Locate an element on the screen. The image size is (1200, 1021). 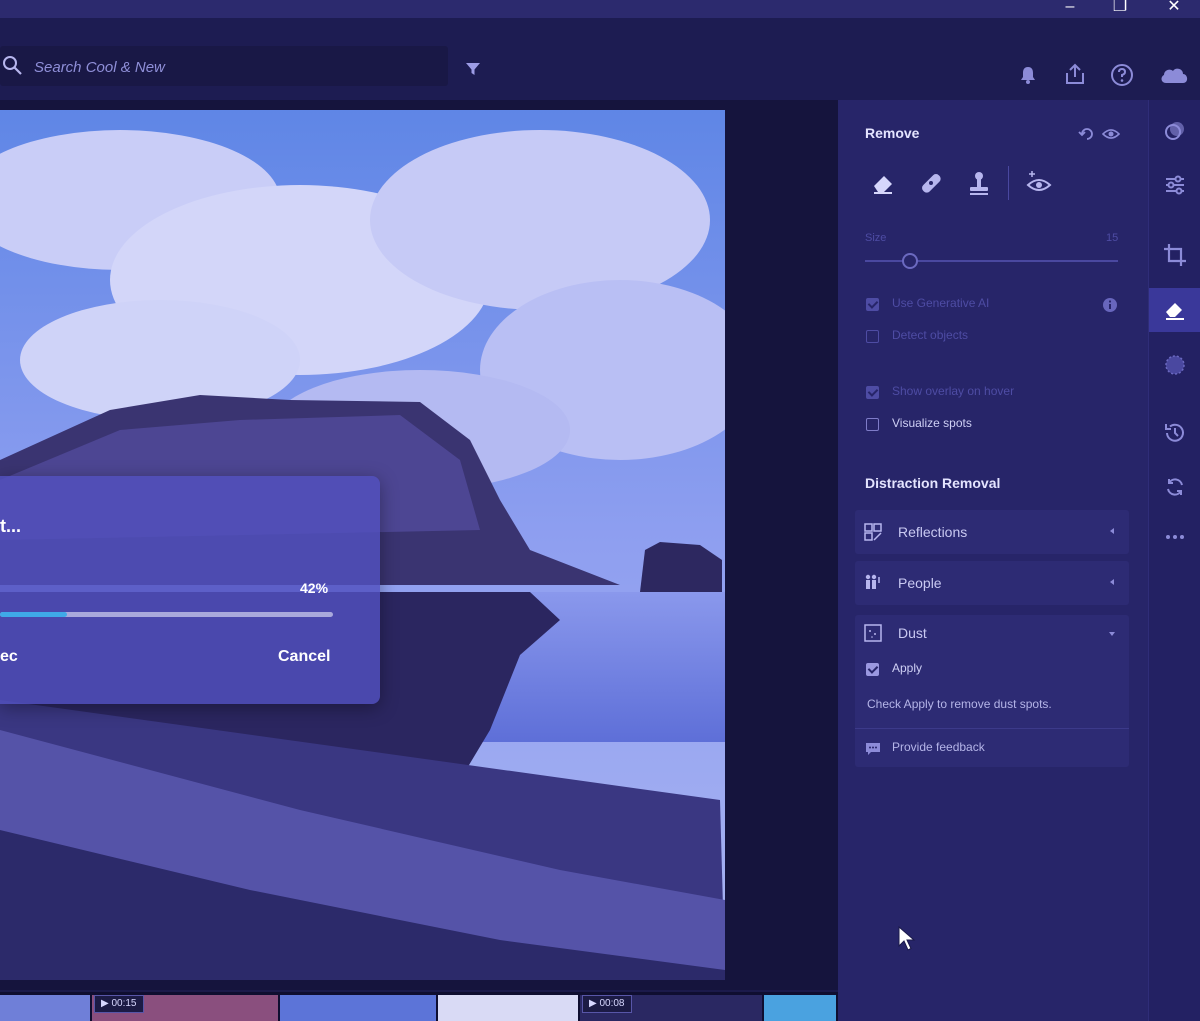
top-bar is located at coordinates (600, 59).